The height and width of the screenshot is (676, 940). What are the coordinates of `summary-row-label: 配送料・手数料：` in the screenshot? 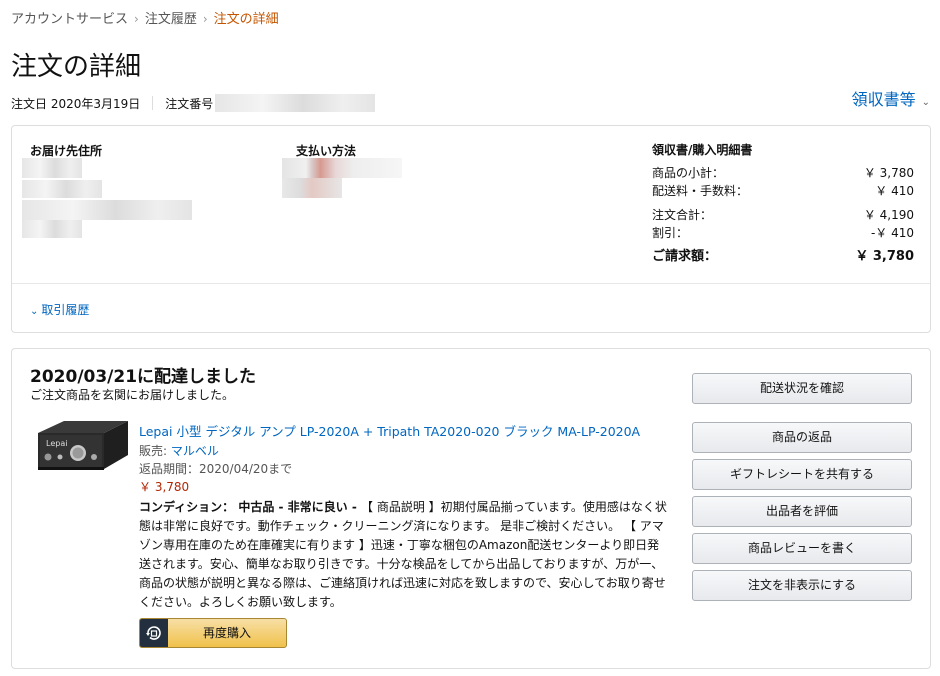 It's located at (700, 191).